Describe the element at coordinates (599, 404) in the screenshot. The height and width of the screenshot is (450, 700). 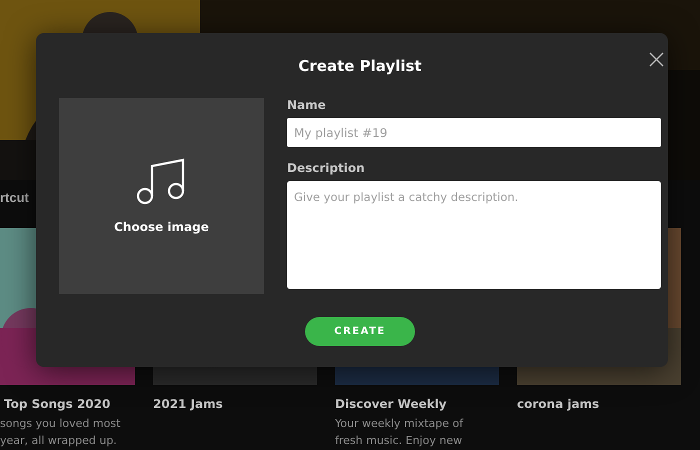
I see `card-title: corona jams` at that location.